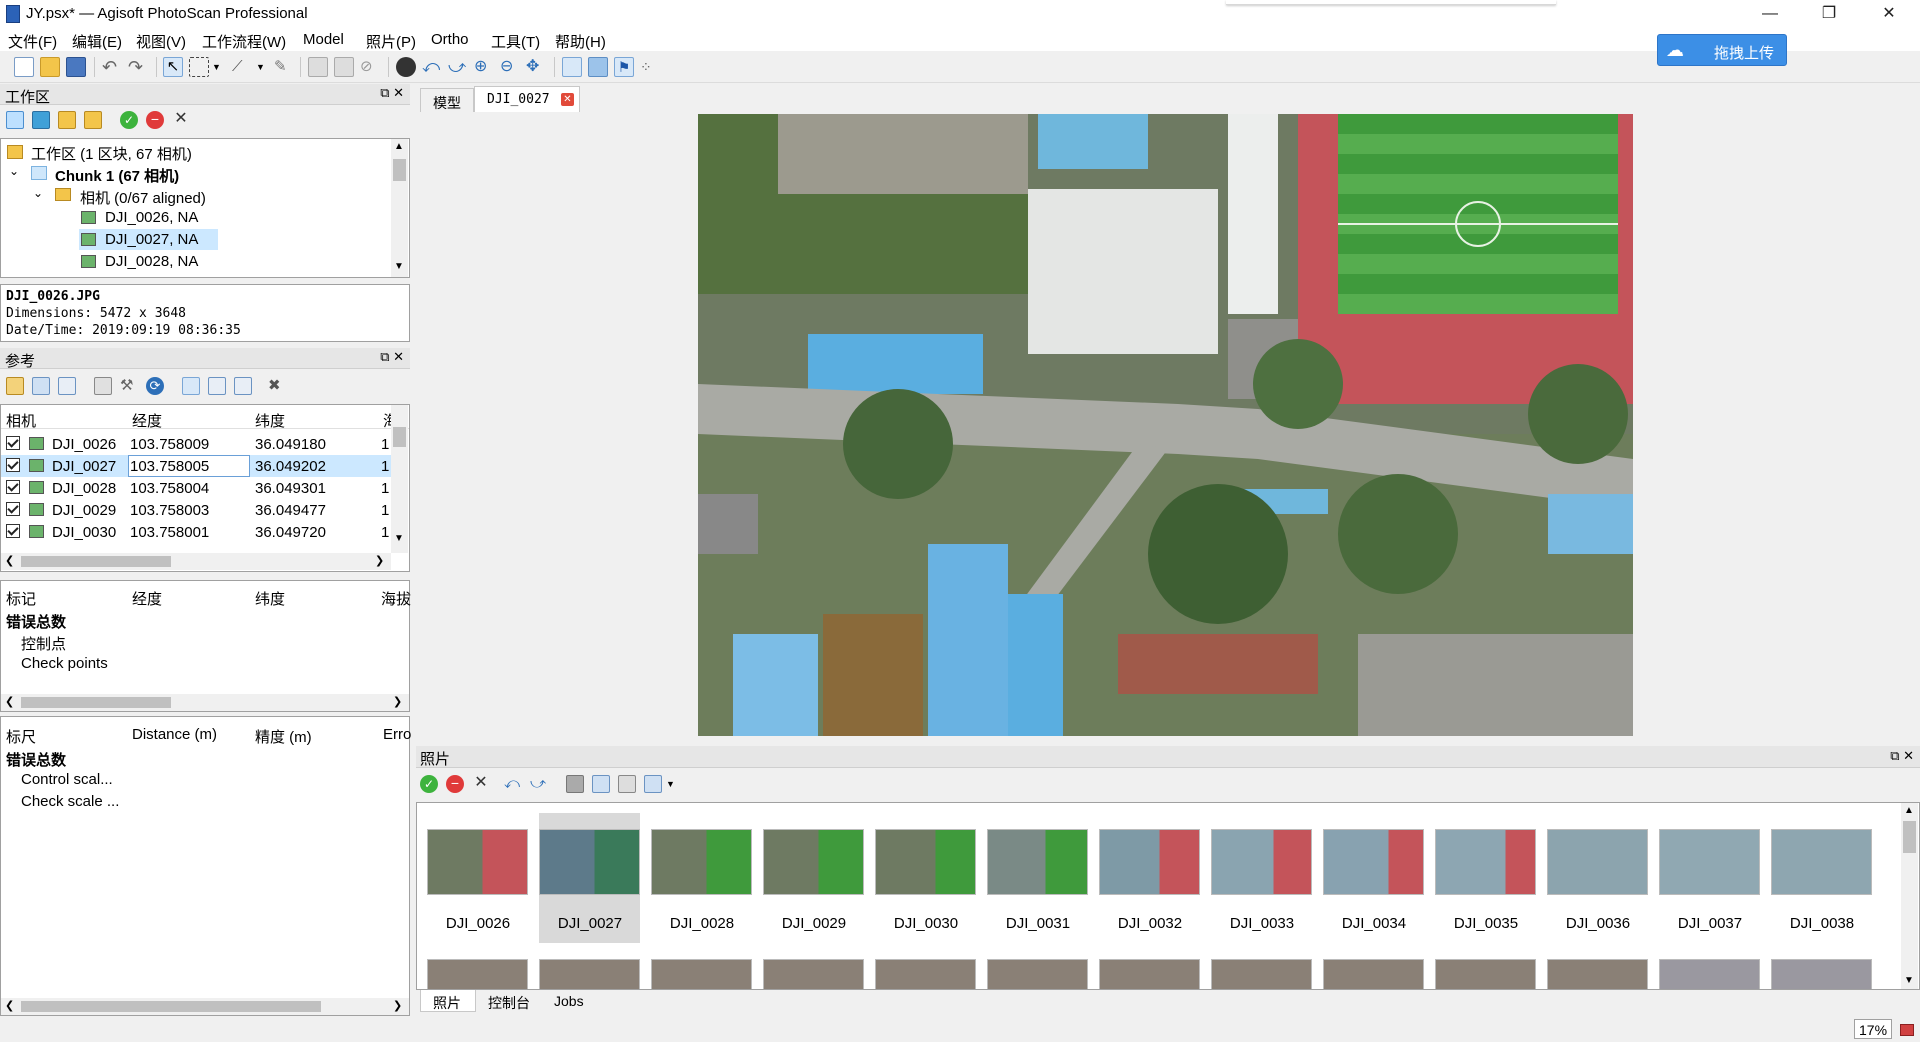 The height and width of the screenshot is (1042, 1920). Describe the element at coordinates (399, 437) in the screenshot. I see `scroll-thumb` at that location.